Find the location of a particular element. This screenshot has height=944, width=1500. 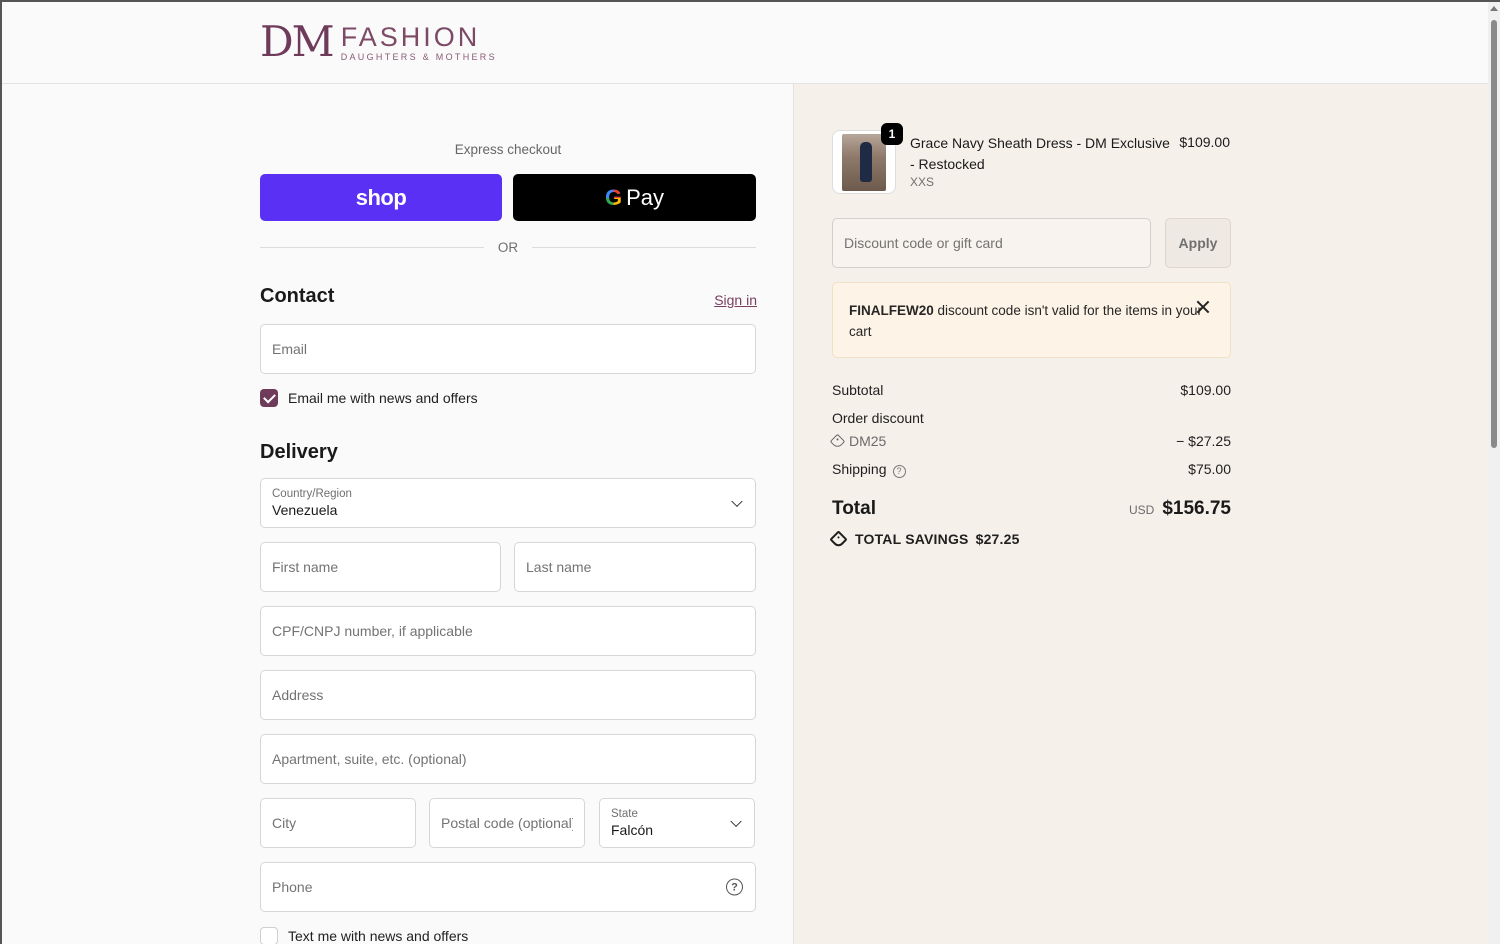

city-input is located at coordinates (338, 823).